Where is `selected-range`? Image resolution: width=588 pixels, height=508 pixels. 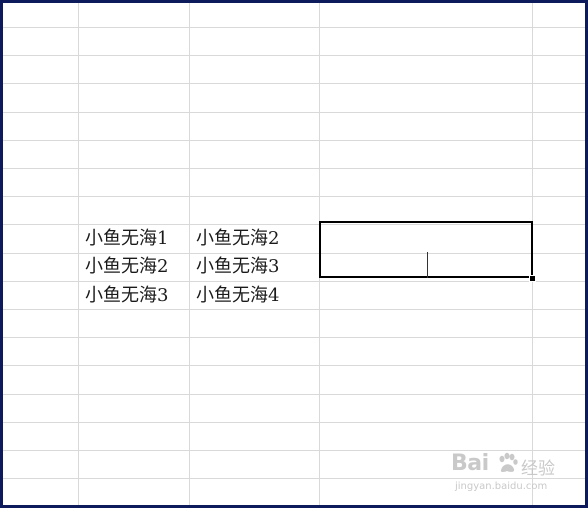
selected-range is located at coordinates (426, 249).